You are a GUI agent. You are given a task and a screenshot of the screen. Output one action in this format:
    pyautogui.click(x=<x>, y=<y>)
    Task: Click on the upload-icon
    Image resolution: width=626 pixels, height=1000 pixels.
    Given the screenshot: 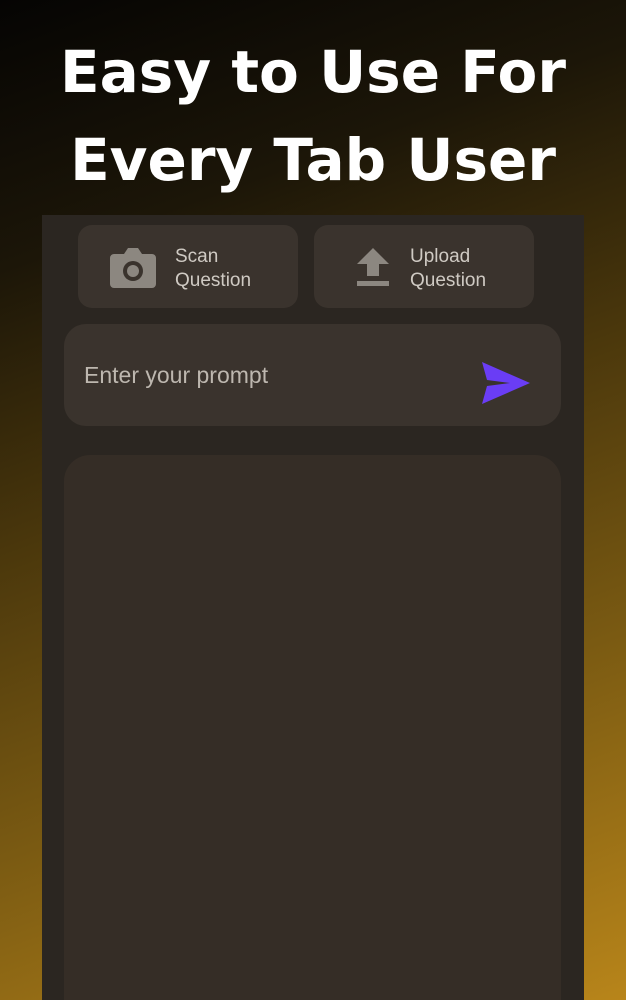 What is the action you would take?
    pyautogui.click(x=373, y=267)
    